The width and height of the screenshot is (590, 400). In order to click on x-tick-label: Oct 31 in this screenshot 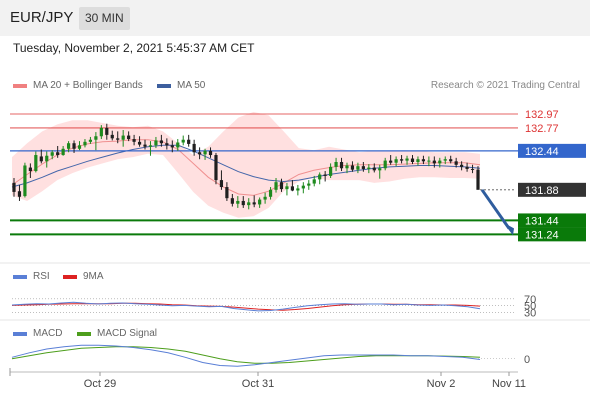, I will do `click(258, 384)`.